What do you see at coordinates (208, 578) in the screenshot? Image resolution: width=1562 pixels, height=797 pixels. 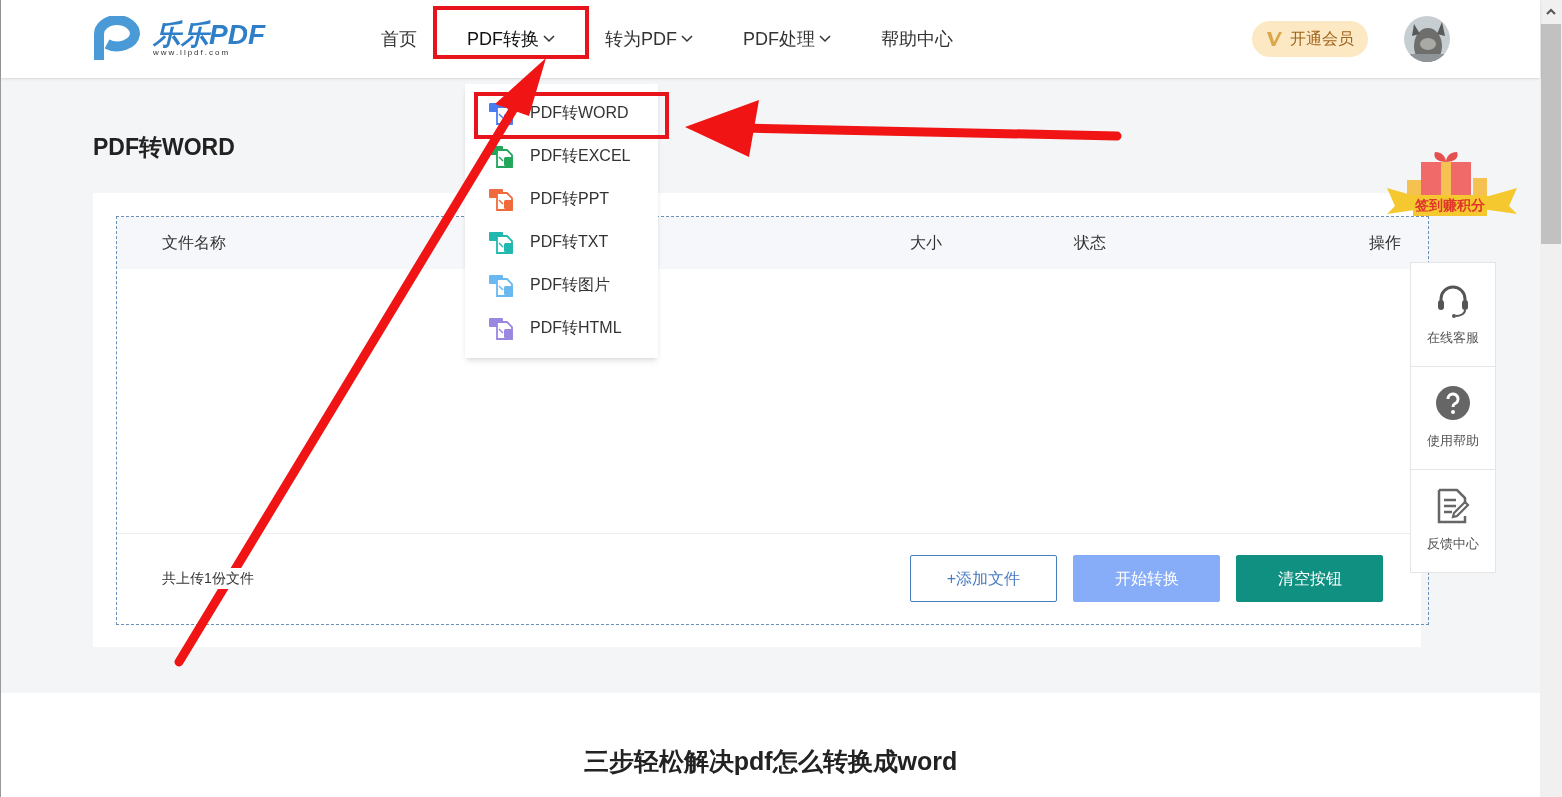 I see `upload-count: 共上传1份文件` at bounding box center [208, 578].